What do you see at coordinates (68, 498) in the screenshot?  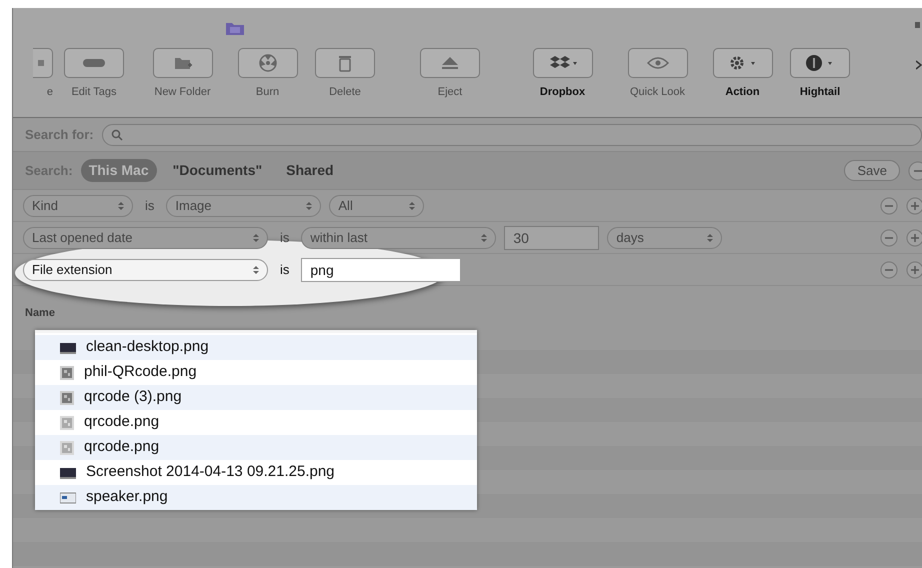 I see `card-file-icon` at bounding box center [68, 498].